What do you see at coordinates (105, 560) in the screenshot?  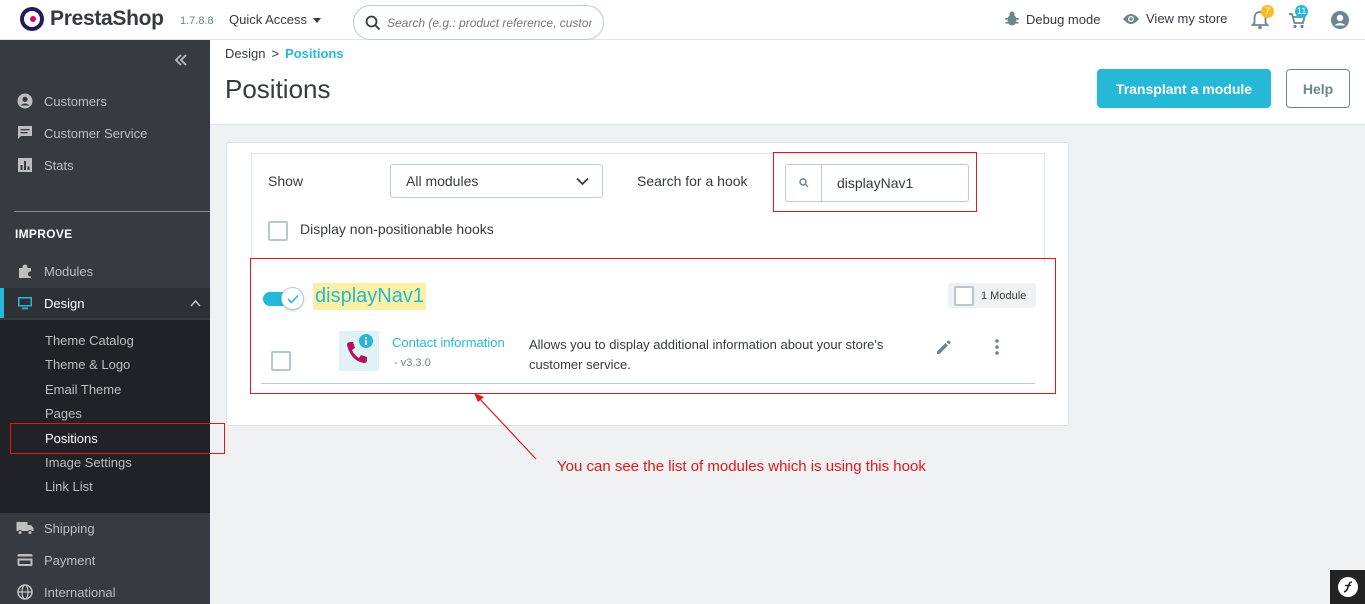 I see `sidebar-item-payment: Payment` at bounding box center [105, 560].